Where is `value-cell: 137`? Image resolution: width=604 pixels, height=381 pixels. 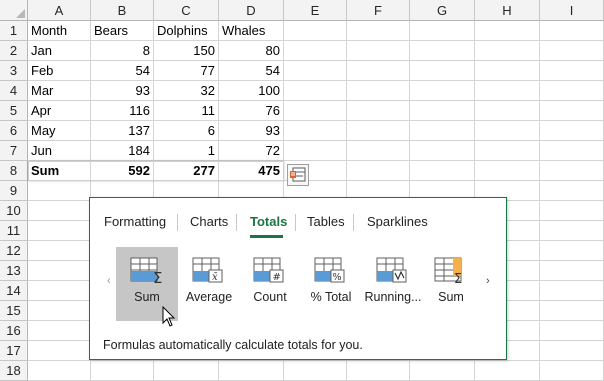 value-cell: 137 is located at coordinates (122, 131).